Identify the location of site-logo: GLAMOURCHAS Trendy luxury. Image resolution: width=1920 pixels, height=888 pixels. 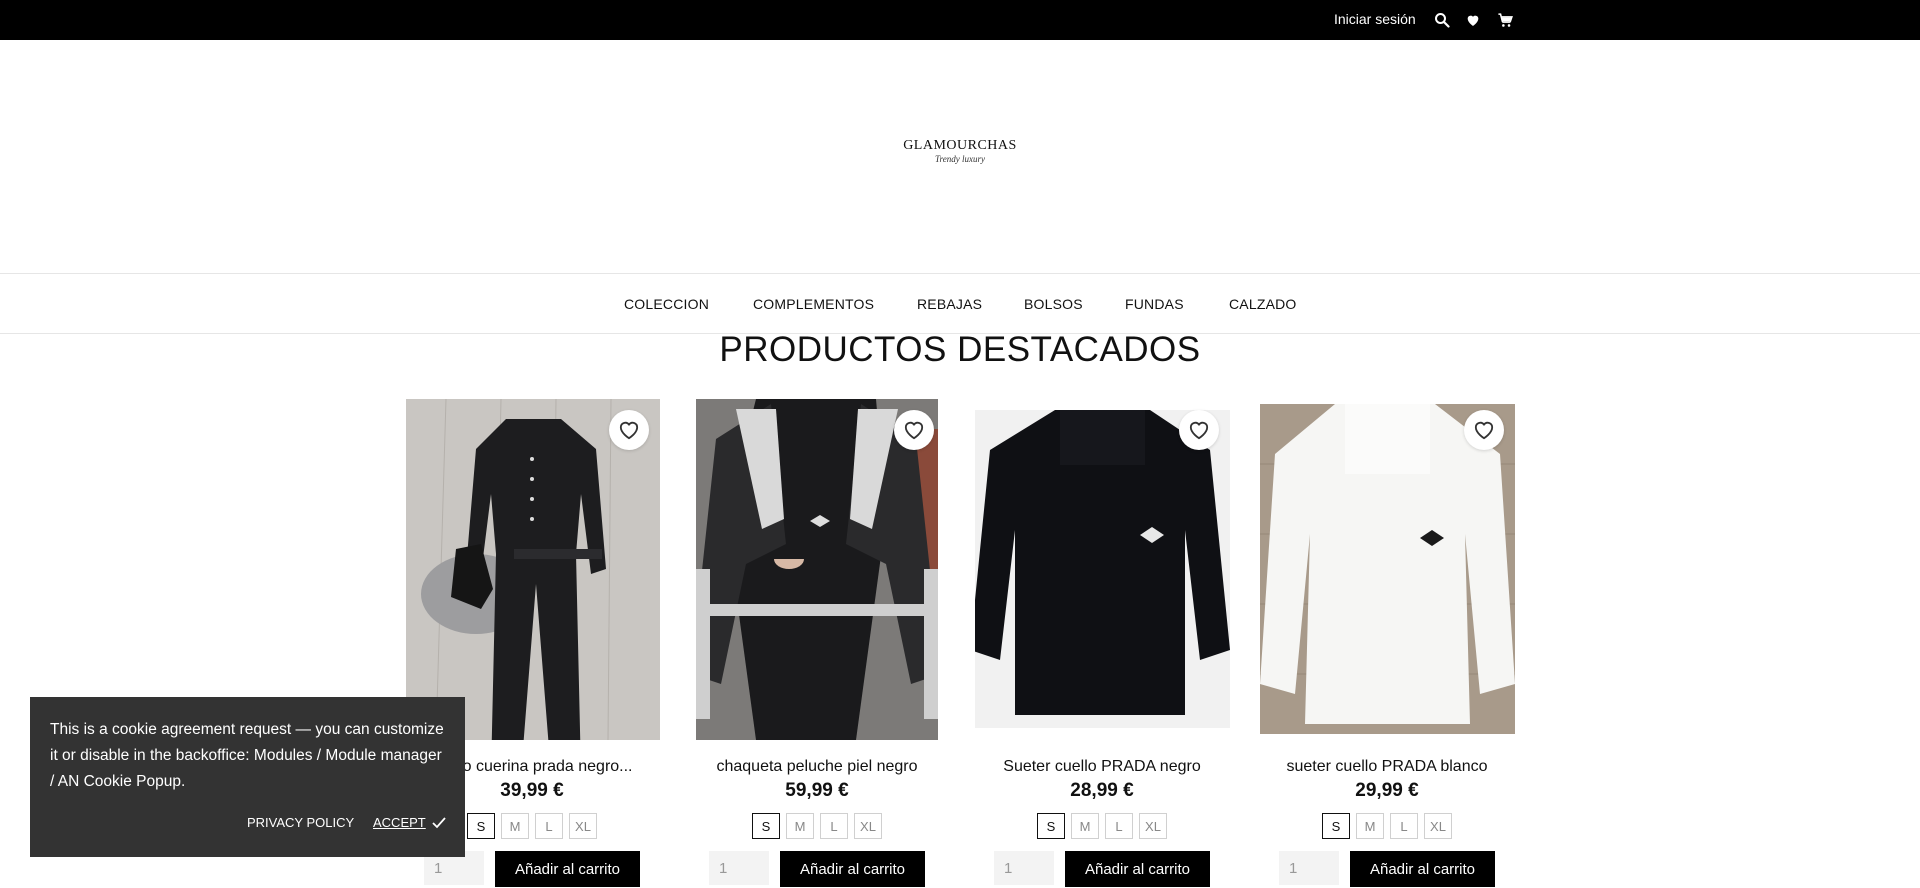
(960, 162).